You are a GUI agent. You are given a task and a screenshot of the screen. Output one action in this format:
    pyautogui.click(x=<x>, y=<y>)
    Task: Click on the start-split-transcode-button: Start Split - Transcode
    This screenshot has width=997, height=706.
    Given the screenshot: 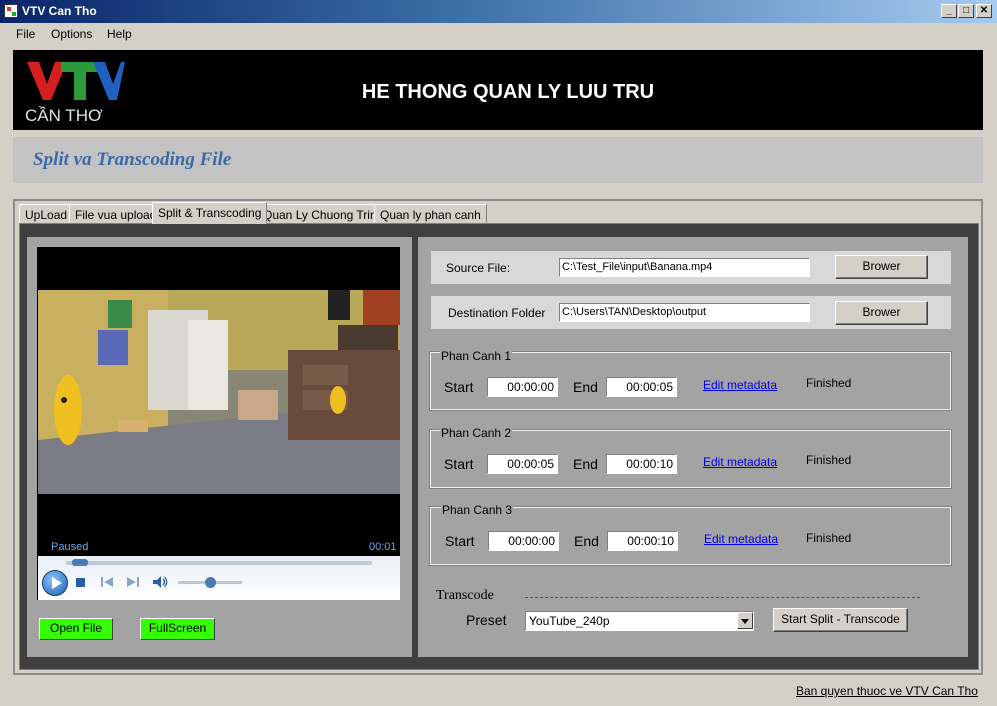 What is the action you would take?
    pyautogui.click(x=840, y=620)
    